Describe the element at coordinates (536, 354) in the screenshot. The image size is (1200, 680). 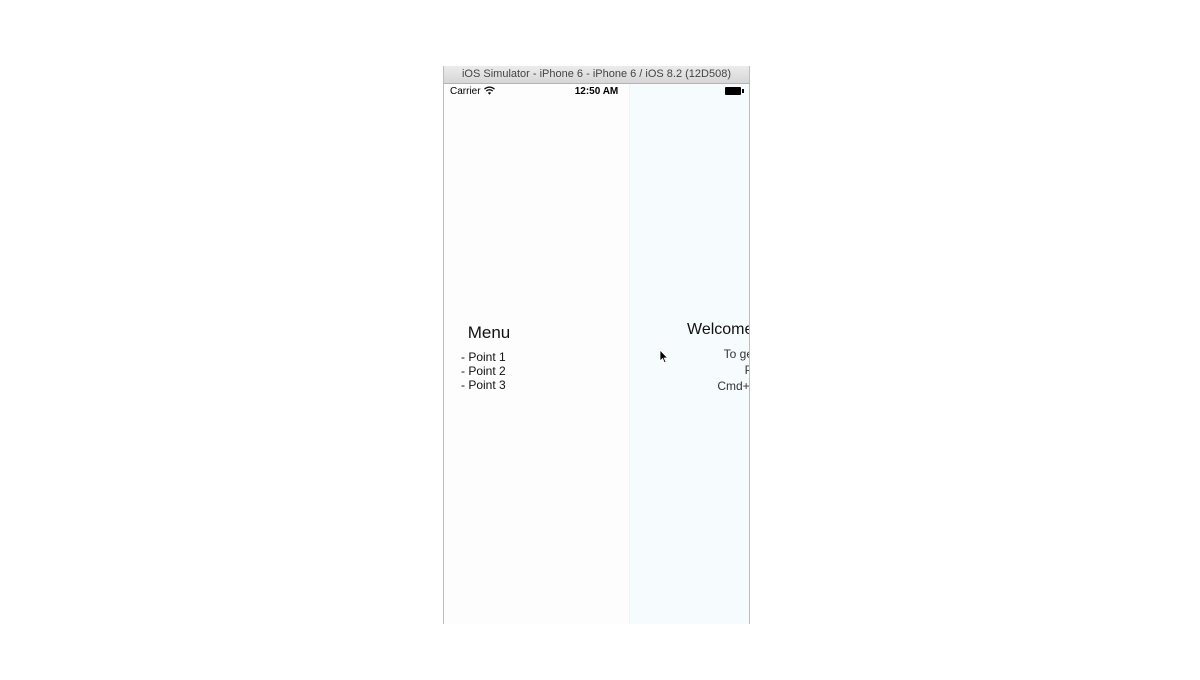
I see `side-menu-panel: Menu - Point 1 - Point 2 - Point 3` at that location.